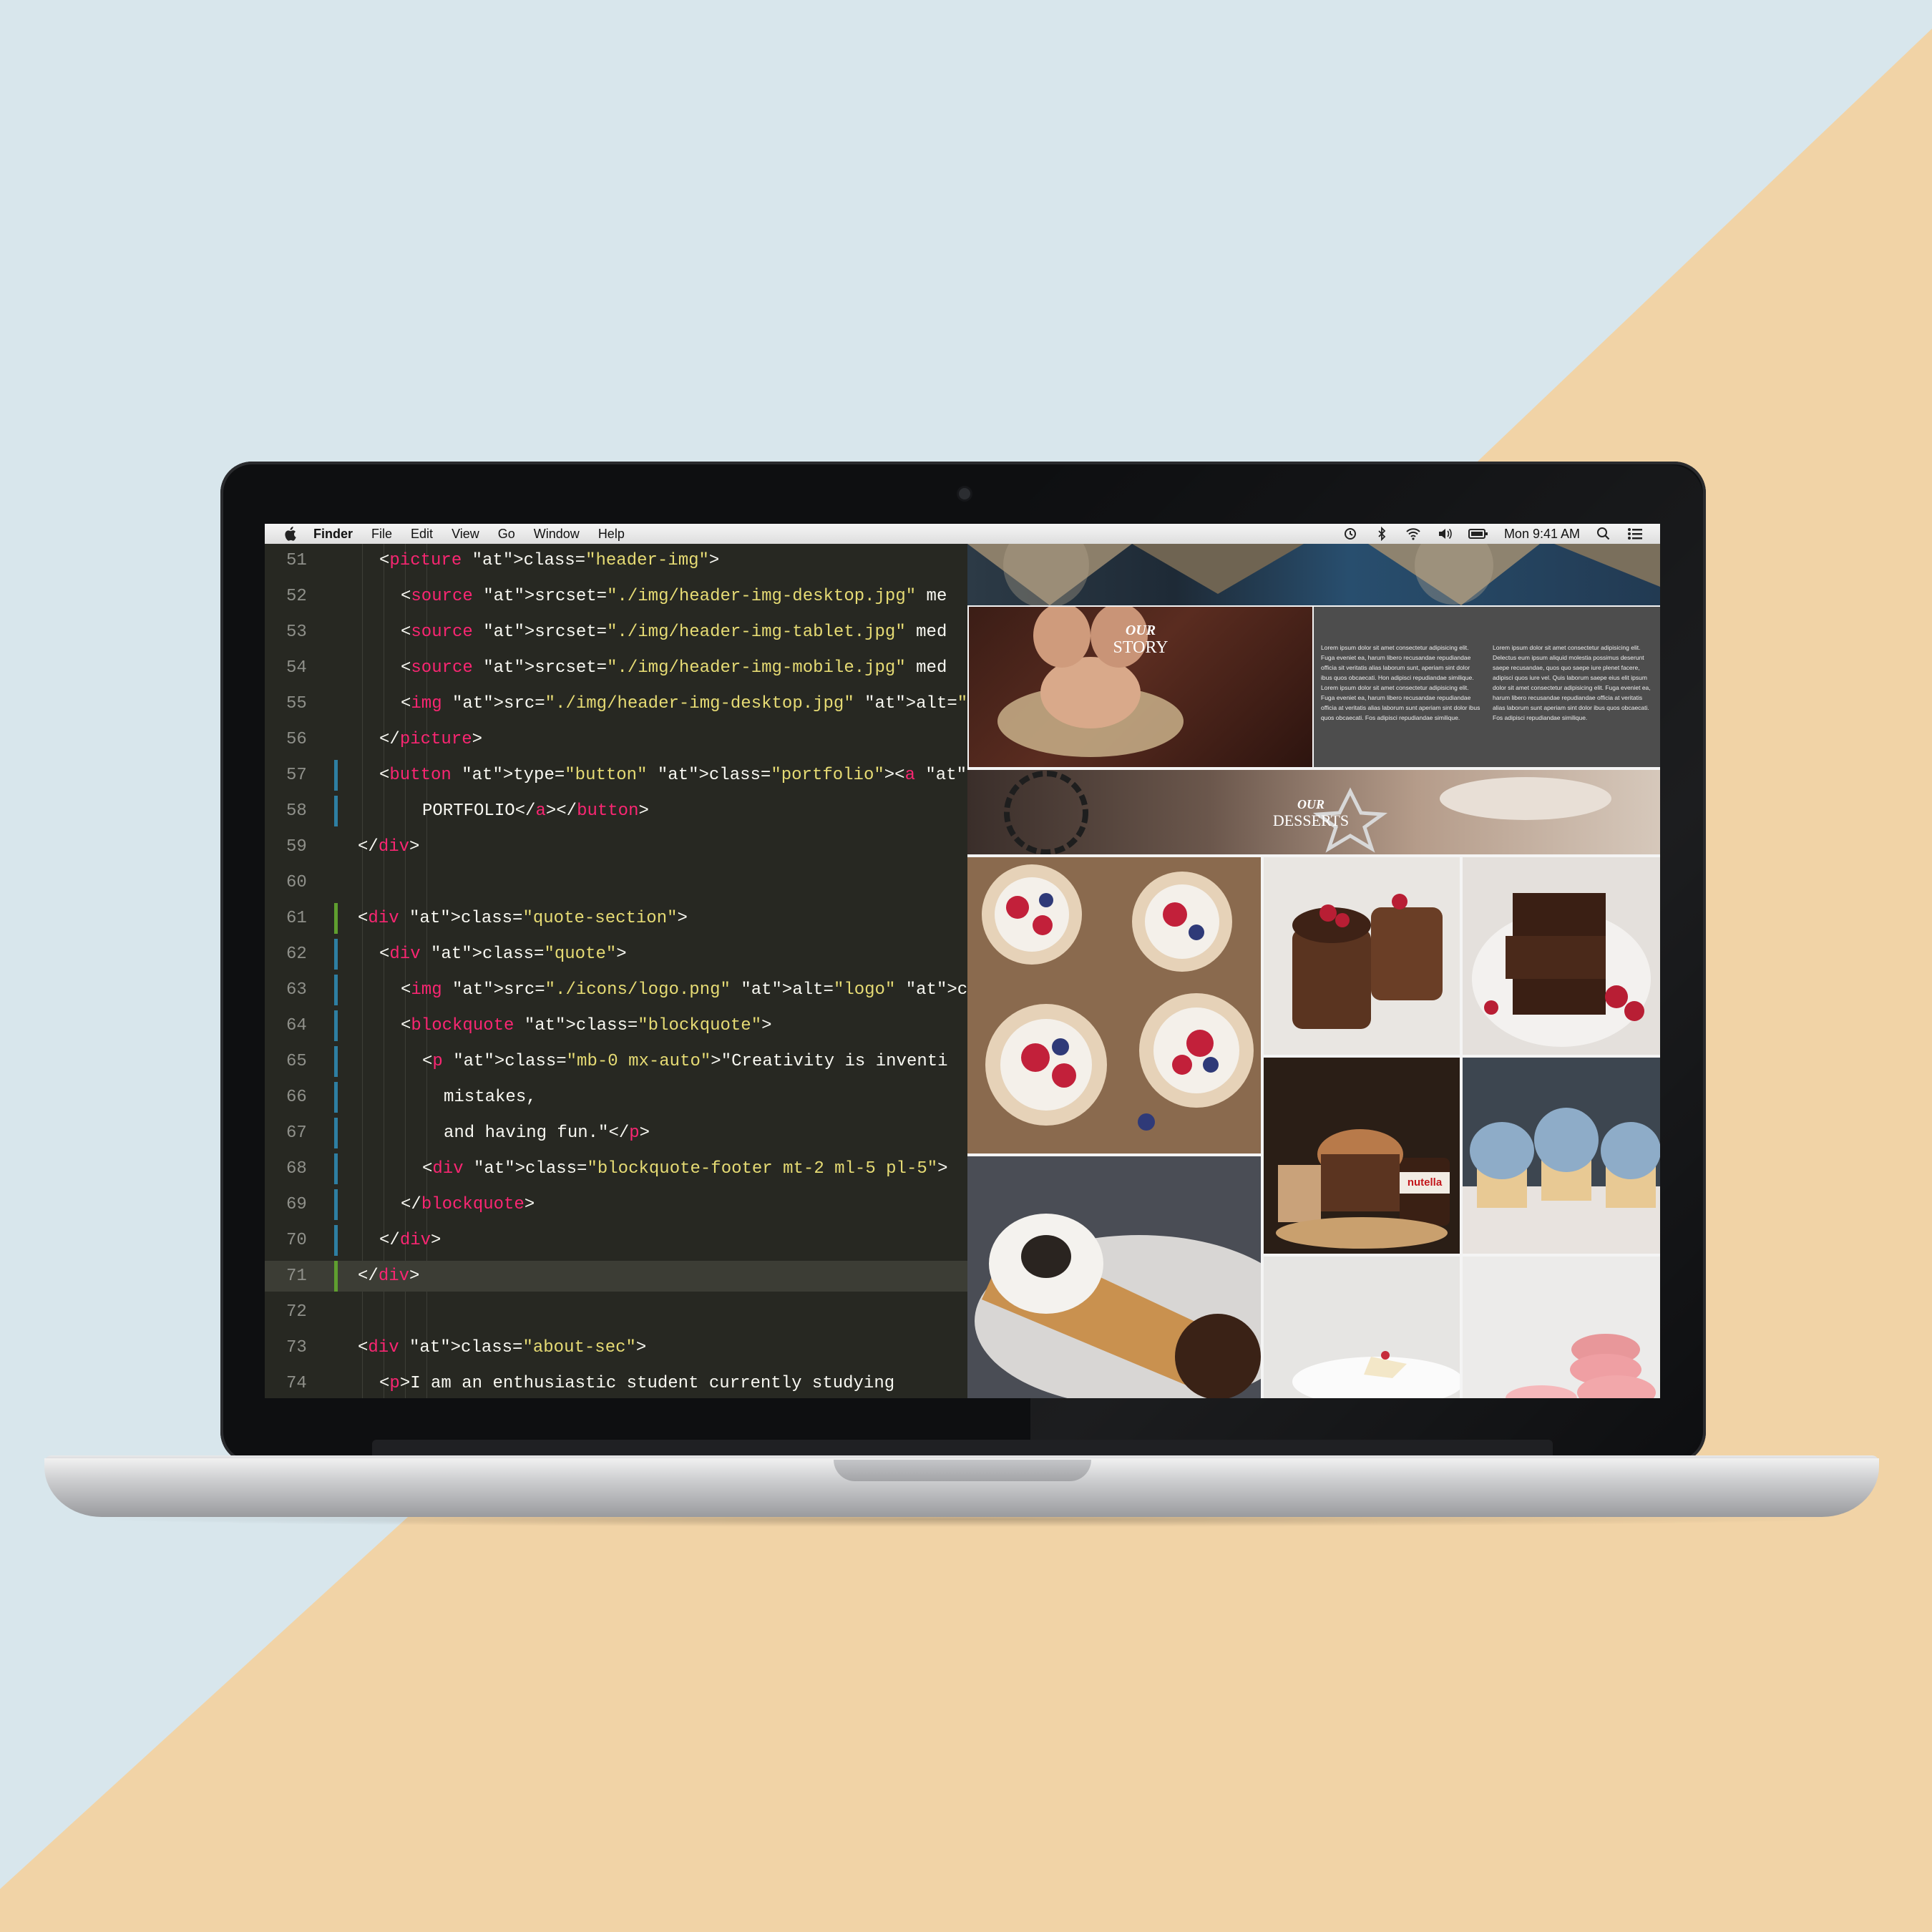 The height and width of the screenshot is (1932, 1932). What do you see at coordinates (503, 954) in the screenshot?
I see `code-text: <div "at">class="quote">` at bounding box center [503, 954].